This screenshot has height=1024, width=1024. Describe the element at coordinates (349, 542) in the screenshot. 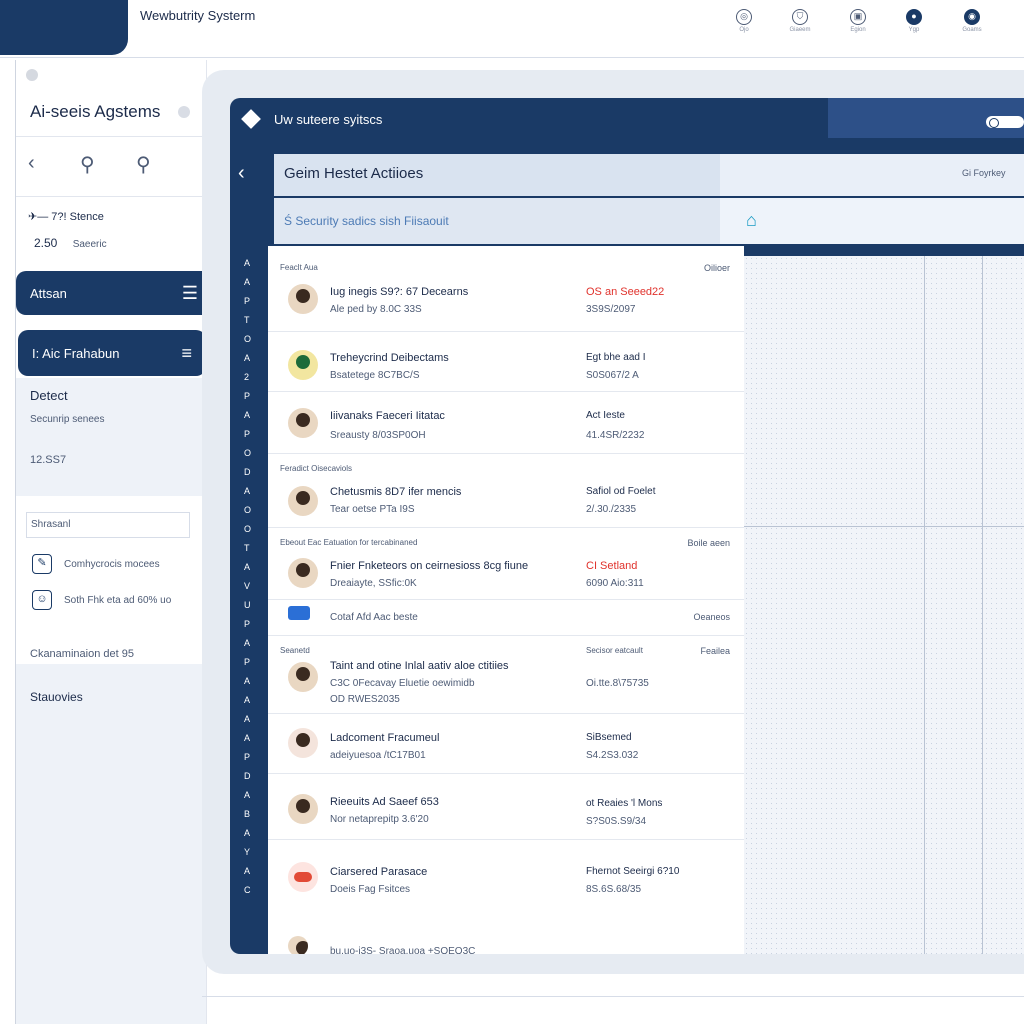

I see `list-section-header: Ebeout Eac Eatuation for tercabinaned` at that location.